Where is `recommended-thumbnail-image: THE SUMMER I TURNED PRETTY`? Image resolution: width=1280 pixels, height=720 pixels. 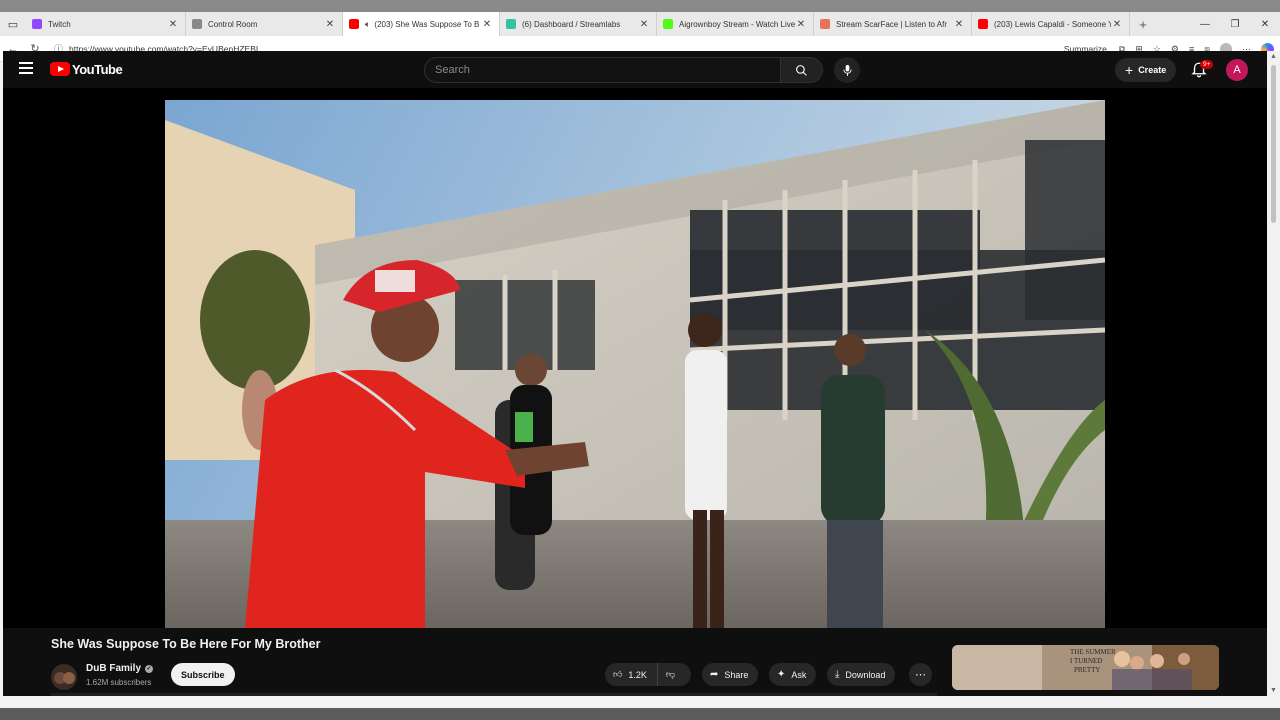
recommended-thumbnail-image: THE SUMMER I TURNED PRETTY is located at coordinates (1085, 667).